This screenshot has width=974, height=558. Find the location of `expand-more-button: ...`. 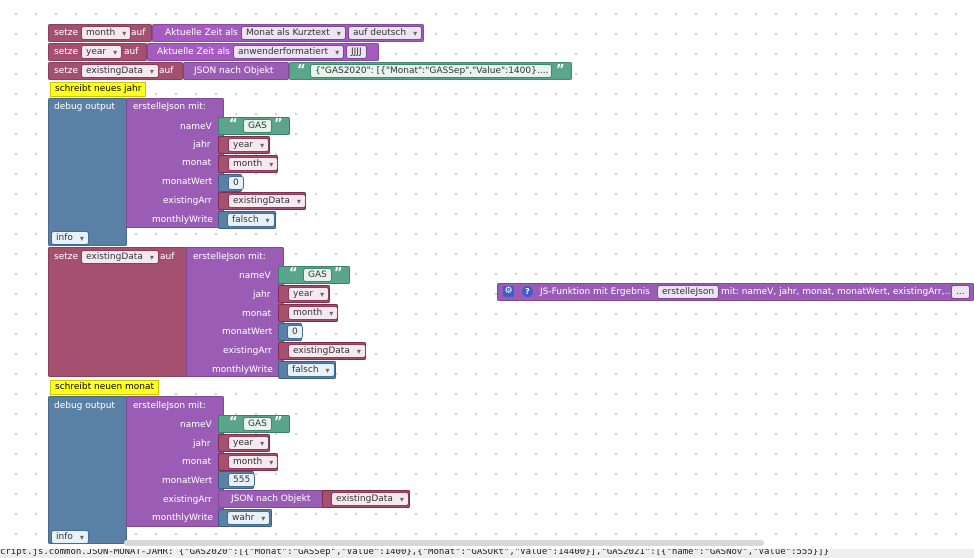

expand-more-button: ... is located at coordinates (960, 292).